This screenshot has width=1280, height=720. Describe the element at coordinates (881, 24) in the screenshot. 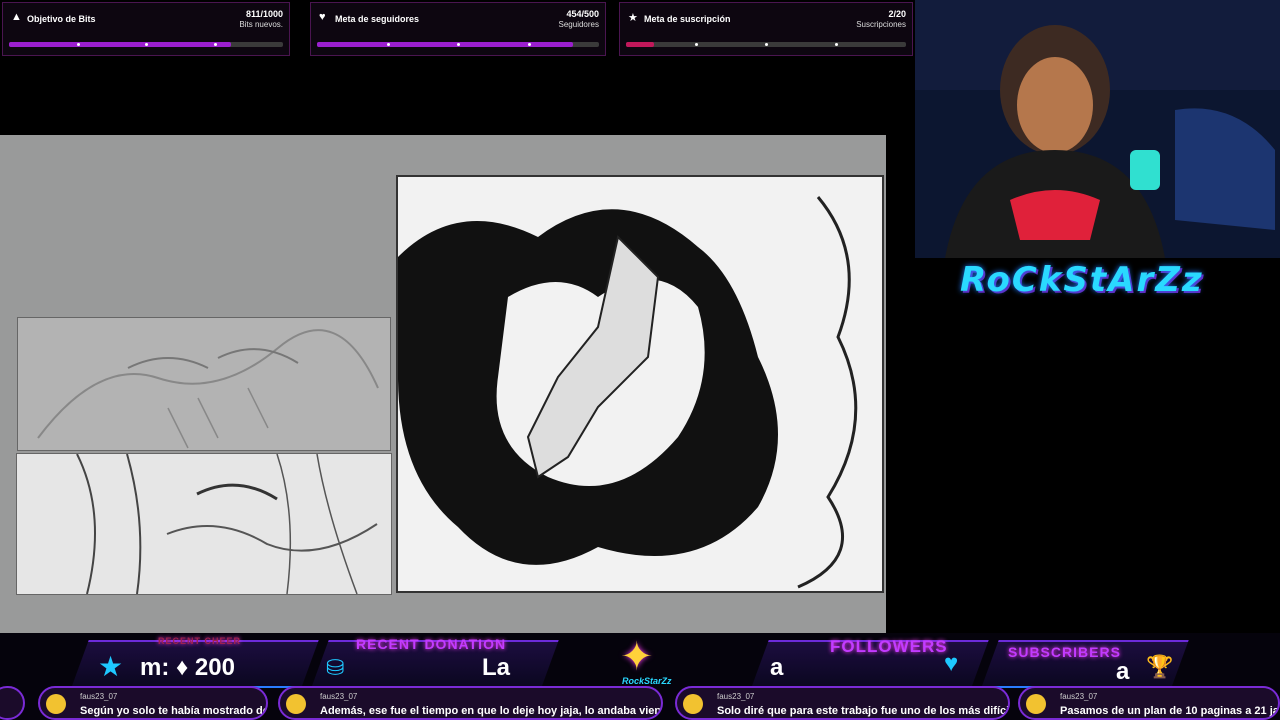

I see `goal-subtitle: Suscripciones` at that location.